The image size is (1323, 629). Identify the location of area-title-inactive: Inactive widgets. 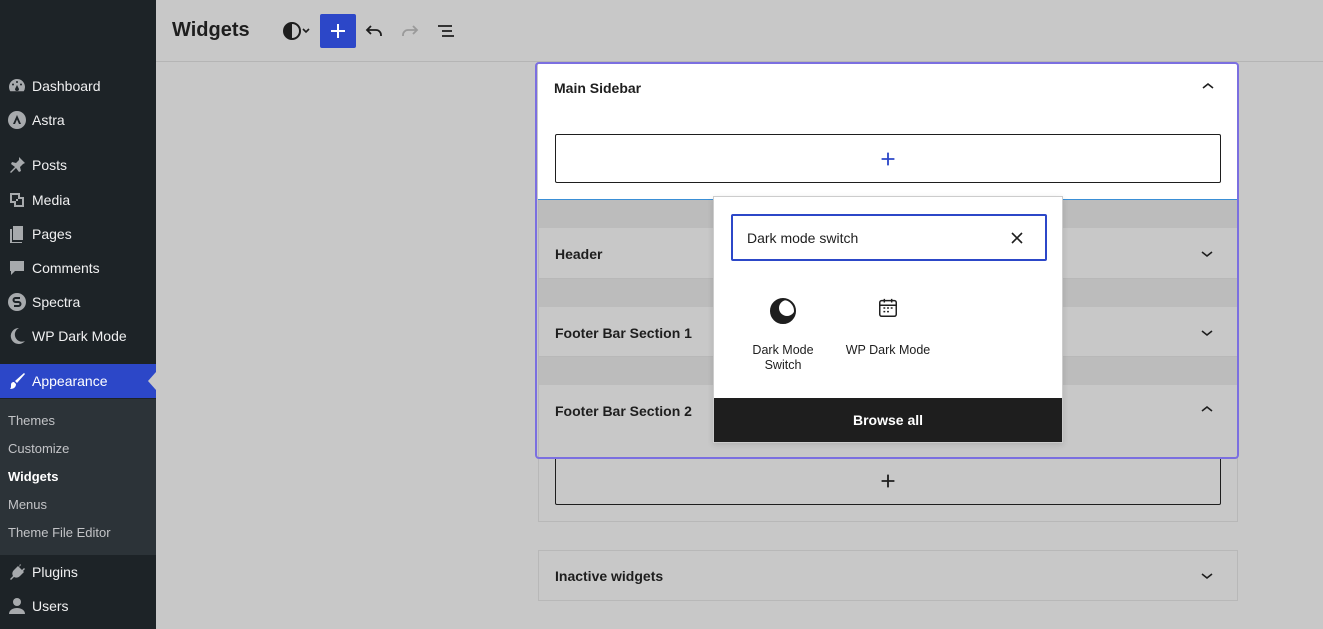
(609, 576).